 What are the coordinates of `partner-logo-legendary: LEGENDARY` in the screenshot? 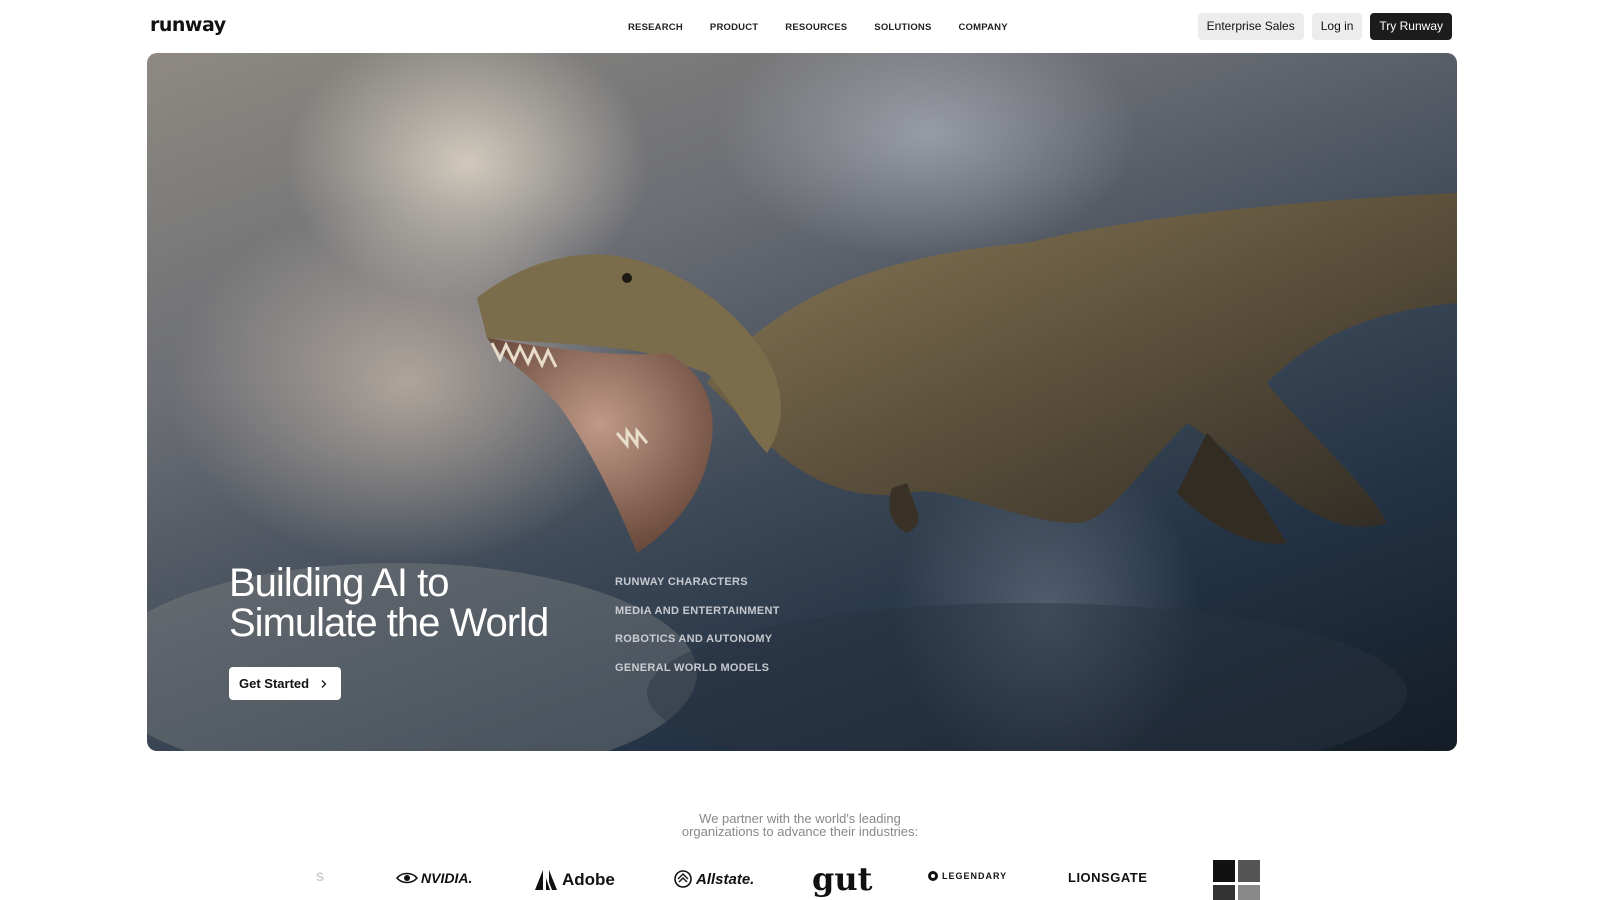 It's located at (967, 876).